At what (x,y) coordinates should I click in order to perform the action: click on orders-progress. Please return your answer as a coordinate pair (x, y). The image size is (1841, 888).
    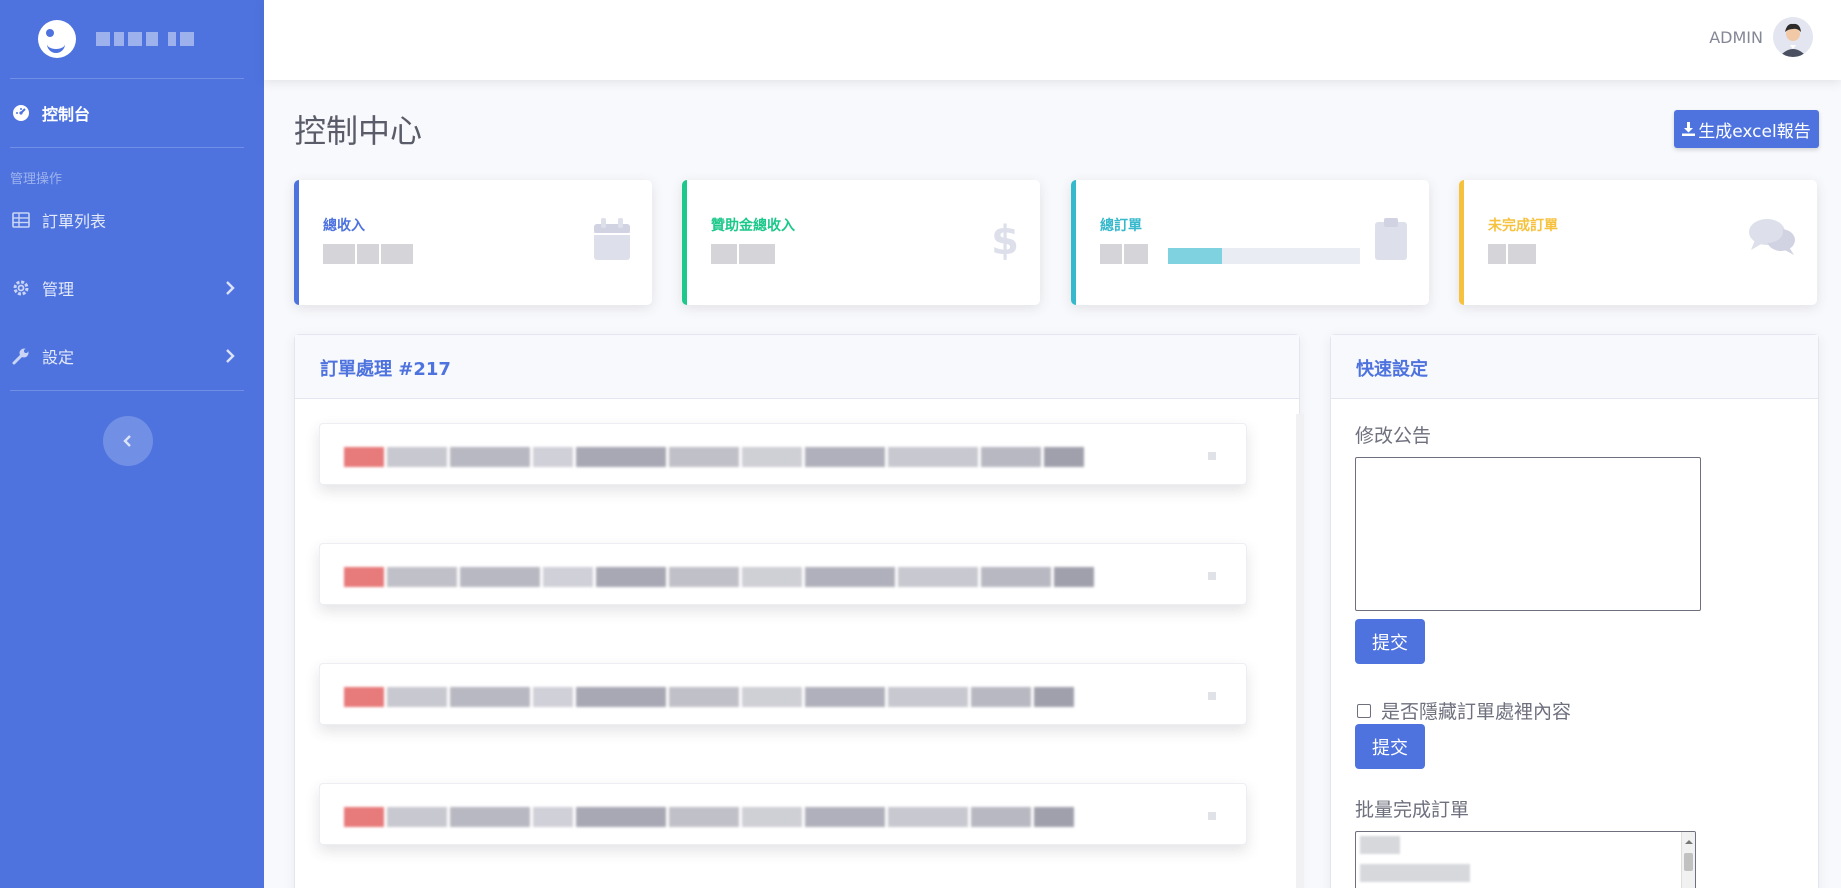
    Looking at the image, I should click on (1264, 256).